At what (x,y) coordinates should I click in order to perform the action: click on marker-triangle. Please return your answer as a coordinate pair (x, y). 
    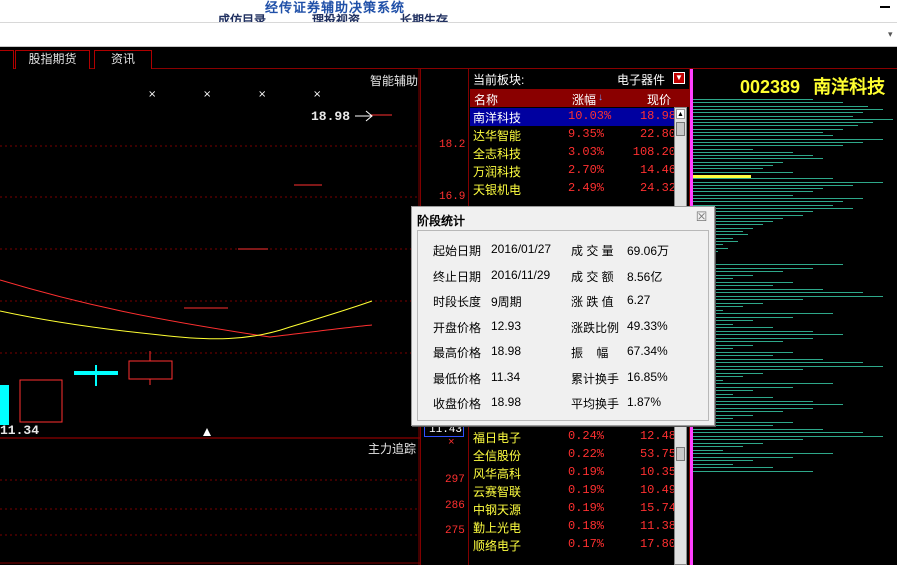
    Looking at the image, I should click on (207, 432).